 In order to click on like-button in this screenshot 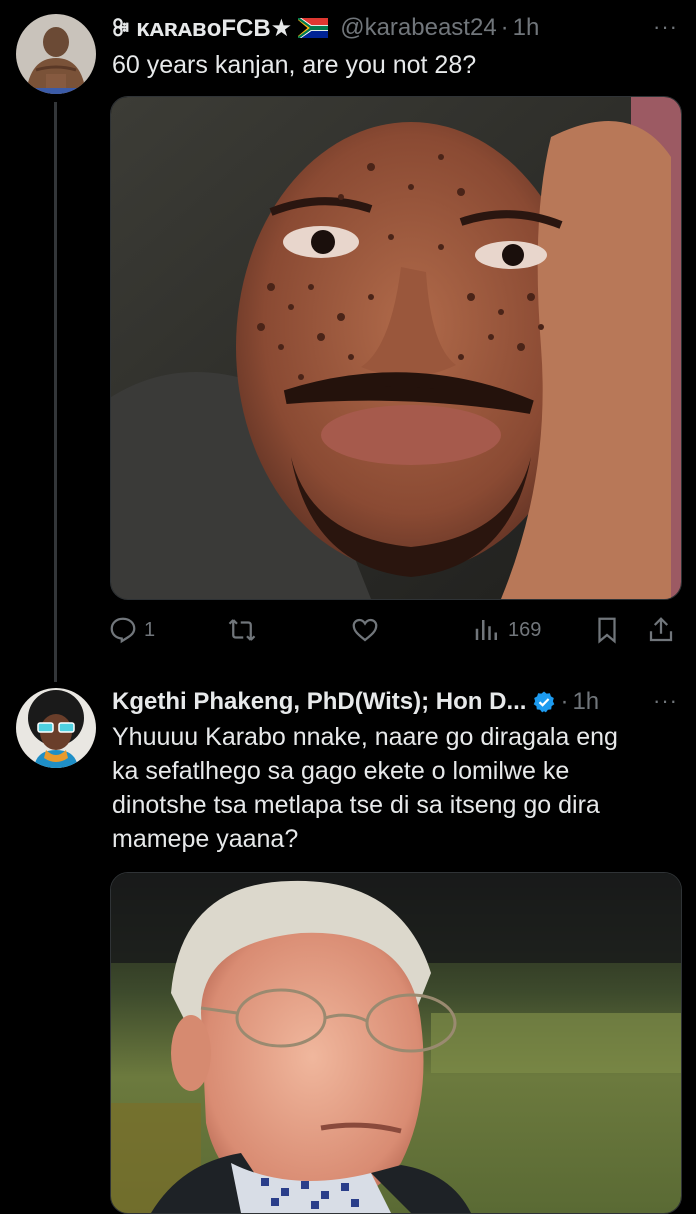, I will do `click(368, 630)`.